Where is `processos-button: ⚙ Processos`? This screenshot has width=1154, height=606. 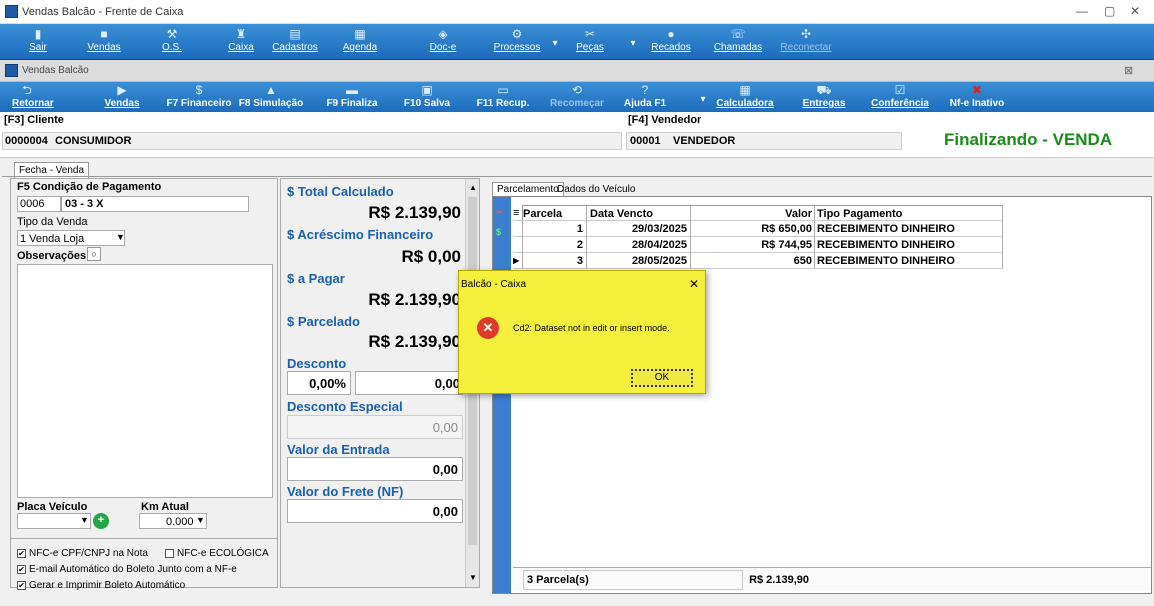
processos-button: ⚙ Processos is located at coordinates (517, 42).